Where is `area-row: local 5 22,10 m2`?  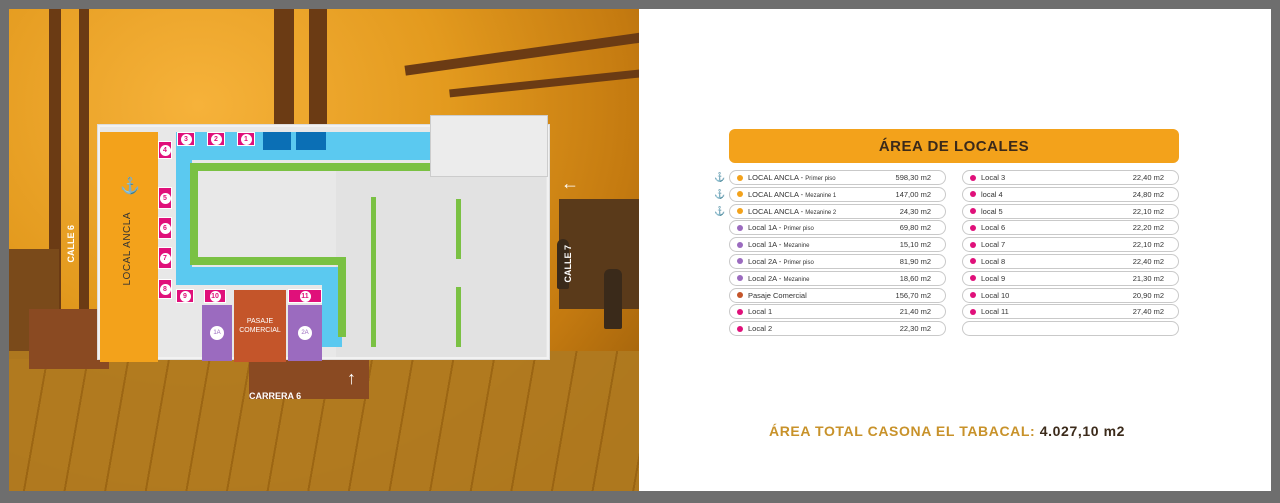 area-row: local 5 22,10 m2 is located at coordinates (1070, 211).